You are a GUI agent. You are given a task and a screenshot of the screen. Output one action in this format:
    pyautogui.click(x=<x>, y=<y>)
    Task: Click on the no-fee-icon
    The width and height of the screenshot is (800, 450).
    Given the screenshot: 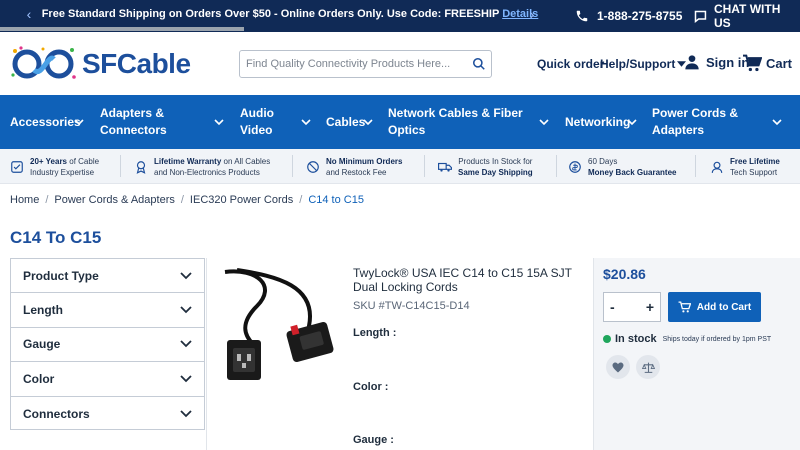 What is the action you would take?
    pyautogui.click(x=313, y=167)
    